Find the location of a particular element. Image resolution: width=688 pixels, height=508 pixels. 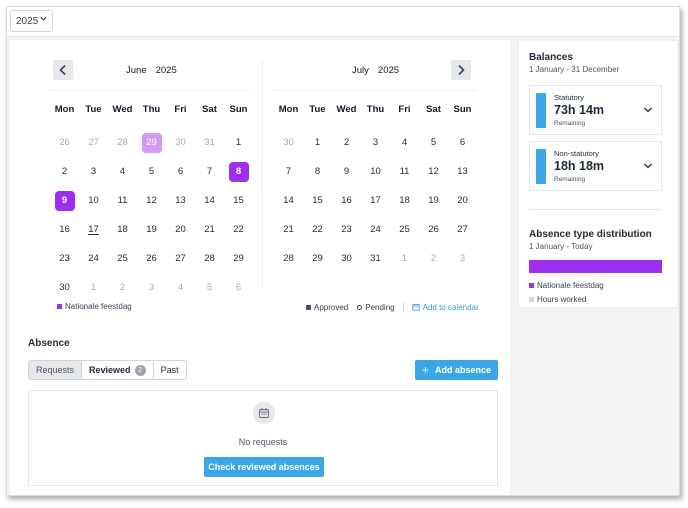

year-select: 2025 is located at coordinates (31, 21).